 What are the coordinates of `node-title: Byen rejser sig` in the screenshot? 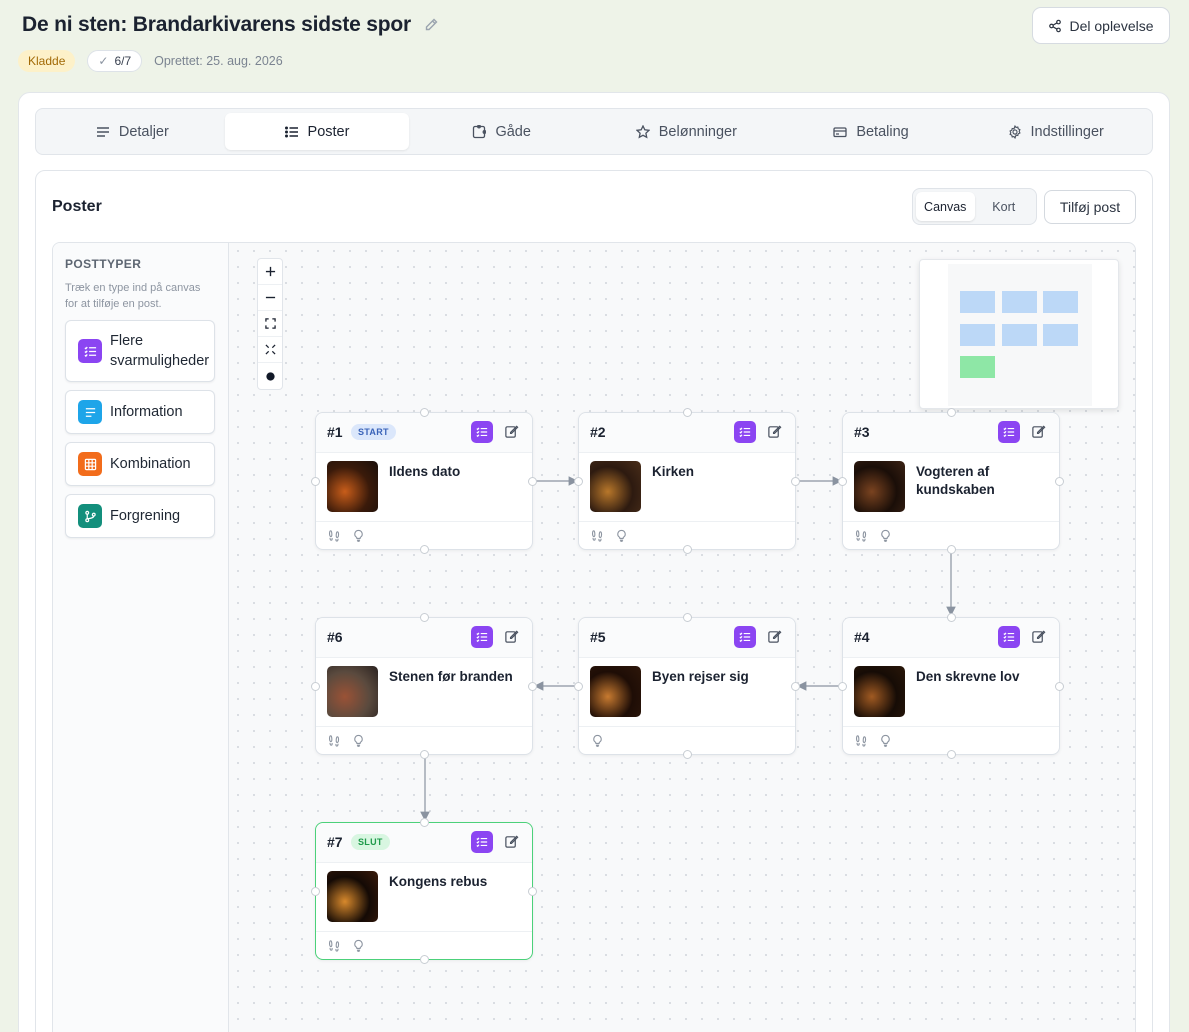 It's located at (700, 676).